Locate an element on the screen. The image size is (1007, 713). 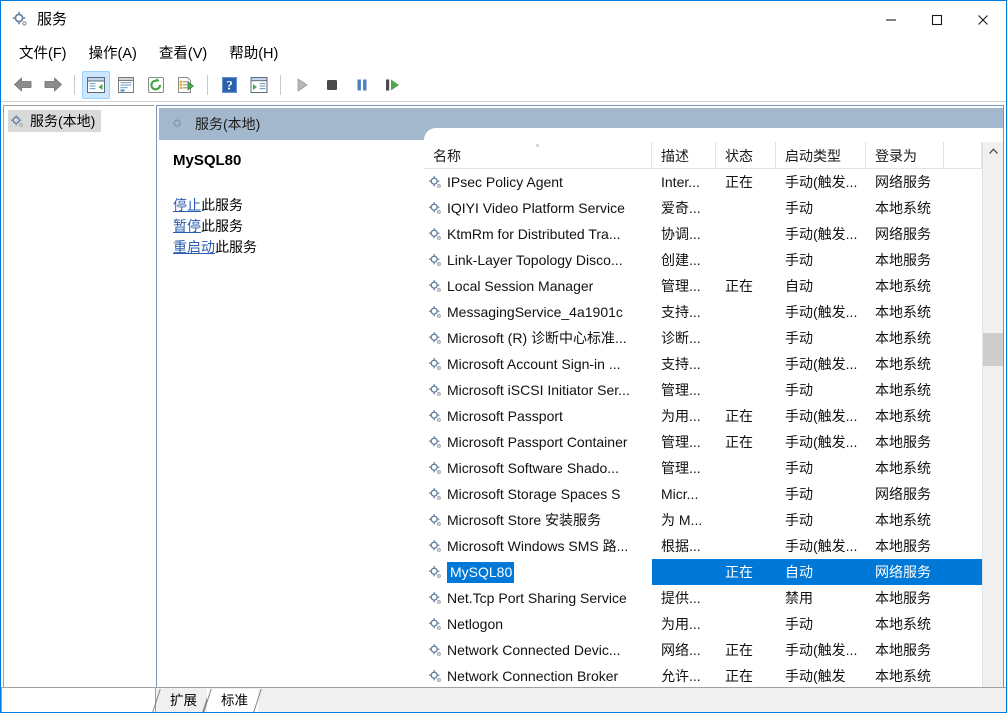
table-row: Microsoft Passport 为用... 正在 手动(触发... 本地系统 is located at coordinates (703, 416).